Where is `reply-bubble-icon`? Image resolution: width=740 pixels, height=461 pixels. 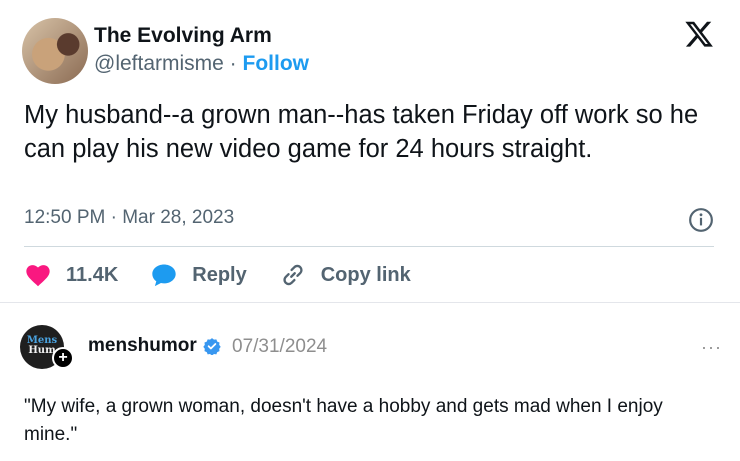 reply-bubble-icon is located at coordinates (164, 275).